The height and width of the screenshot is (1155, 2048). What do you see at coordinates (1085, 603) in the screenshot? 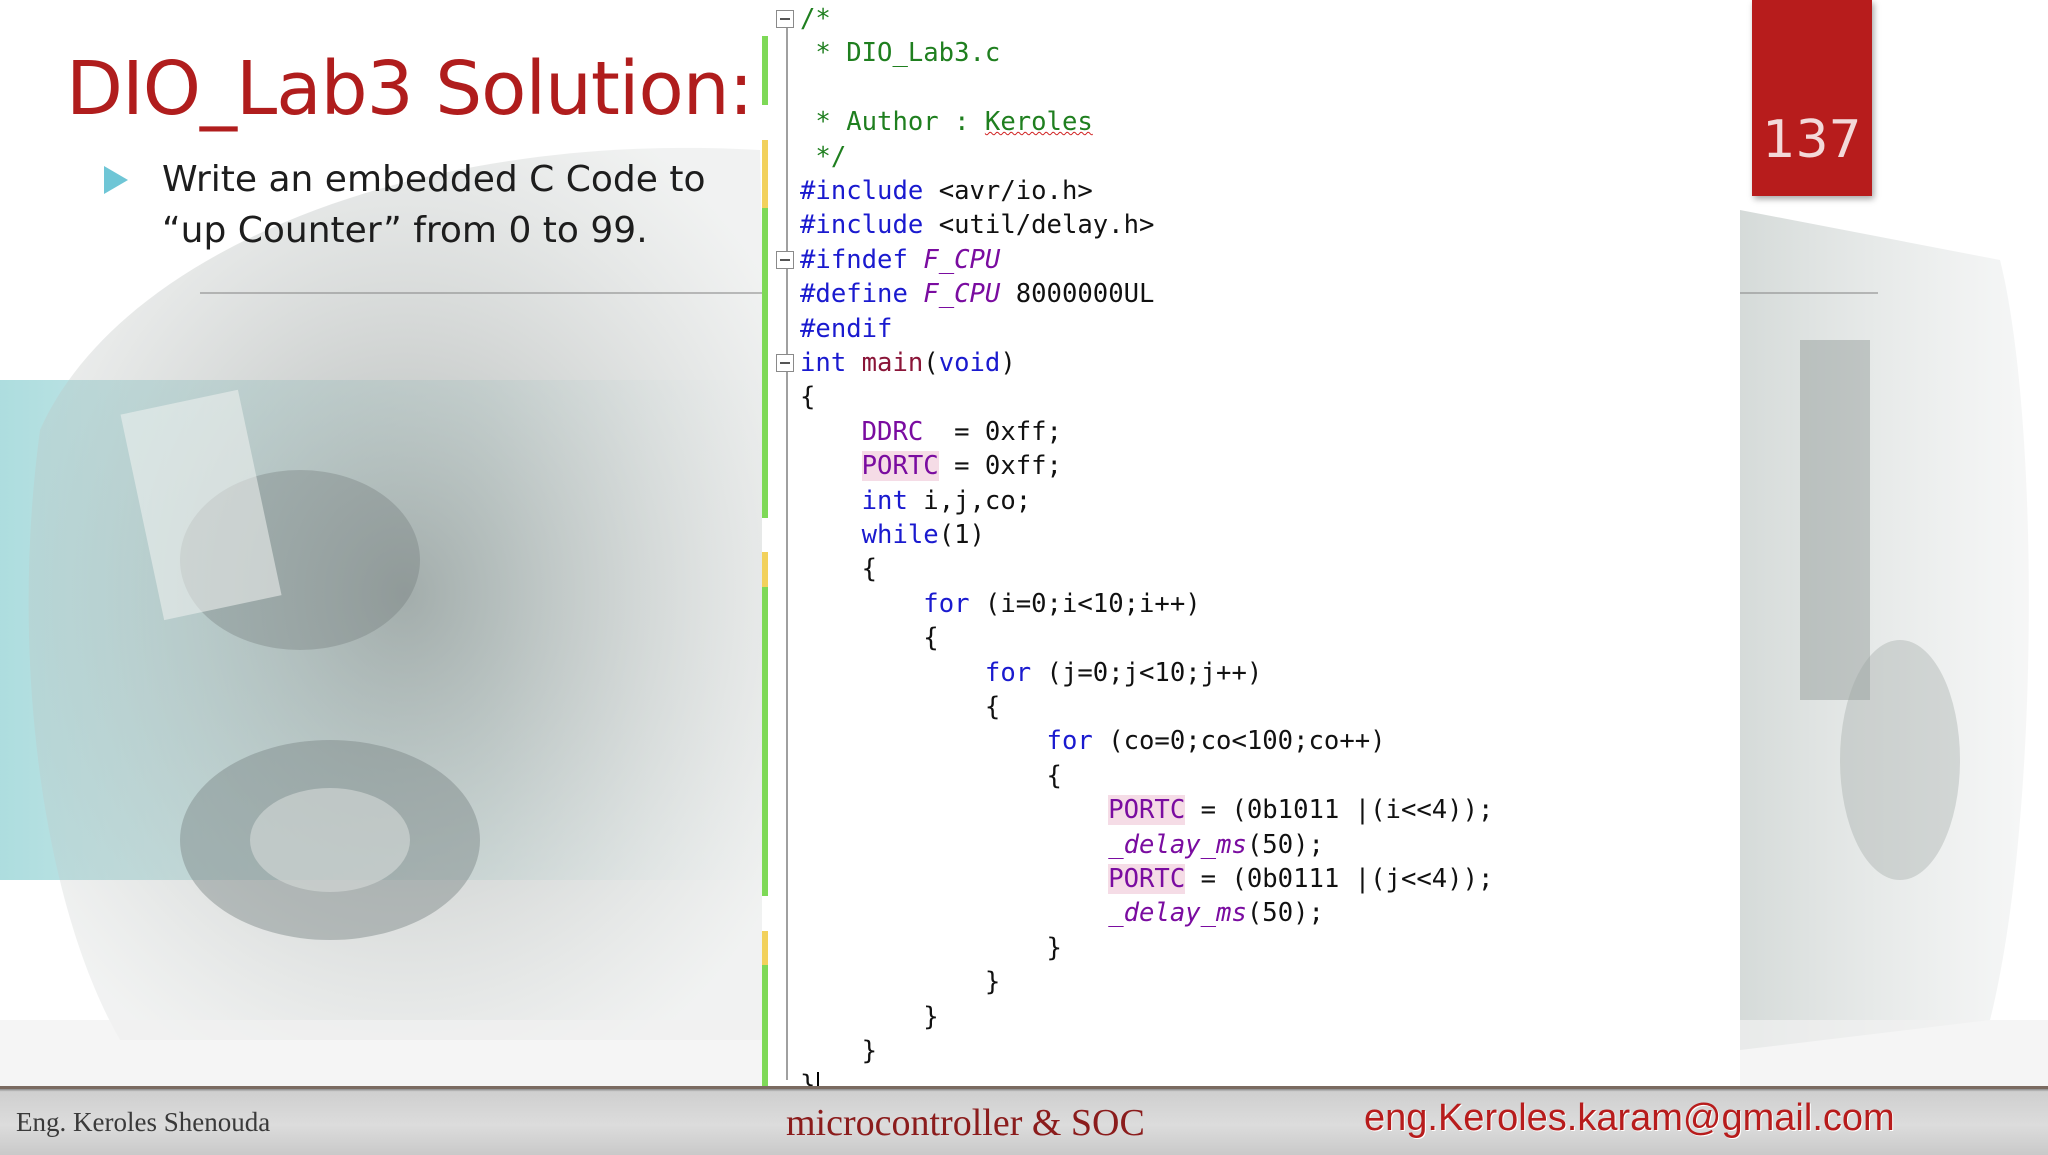
I see `code-token: (i=0;i<10;i++)` at bounding box center [1085, 603].